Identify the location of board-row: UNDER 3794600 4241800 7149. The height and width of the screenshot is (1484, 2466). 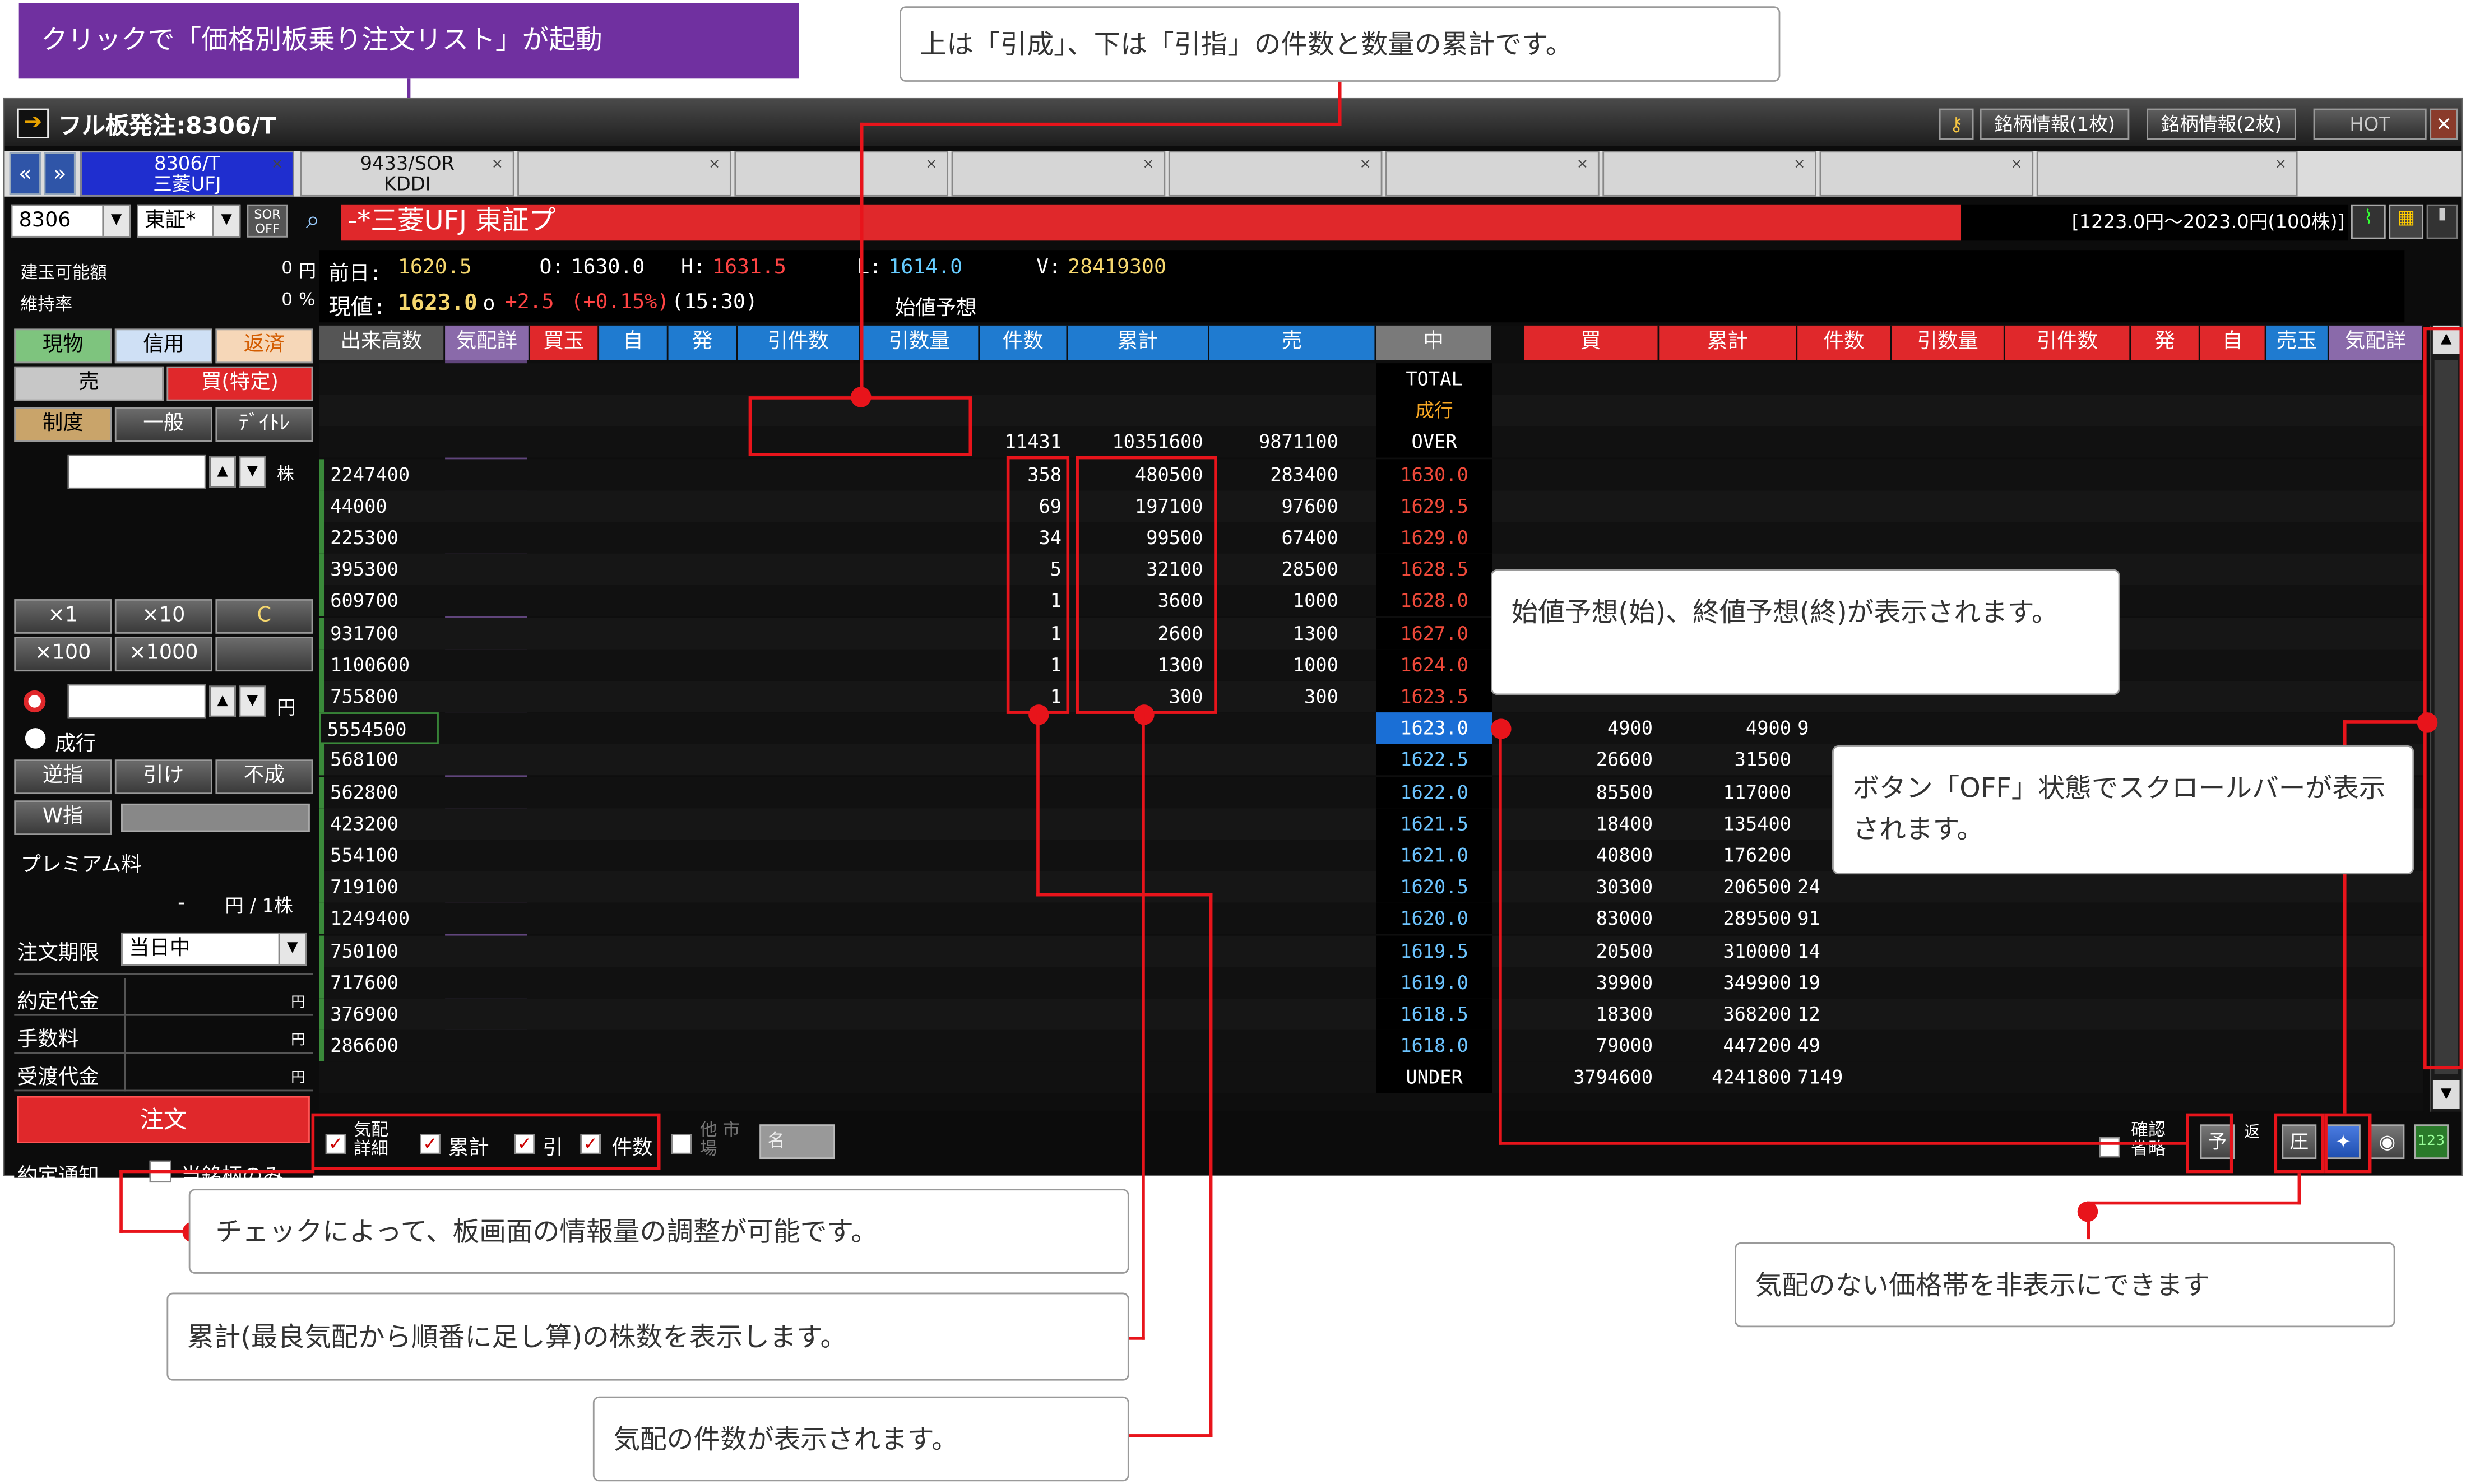
(1371, 1078).